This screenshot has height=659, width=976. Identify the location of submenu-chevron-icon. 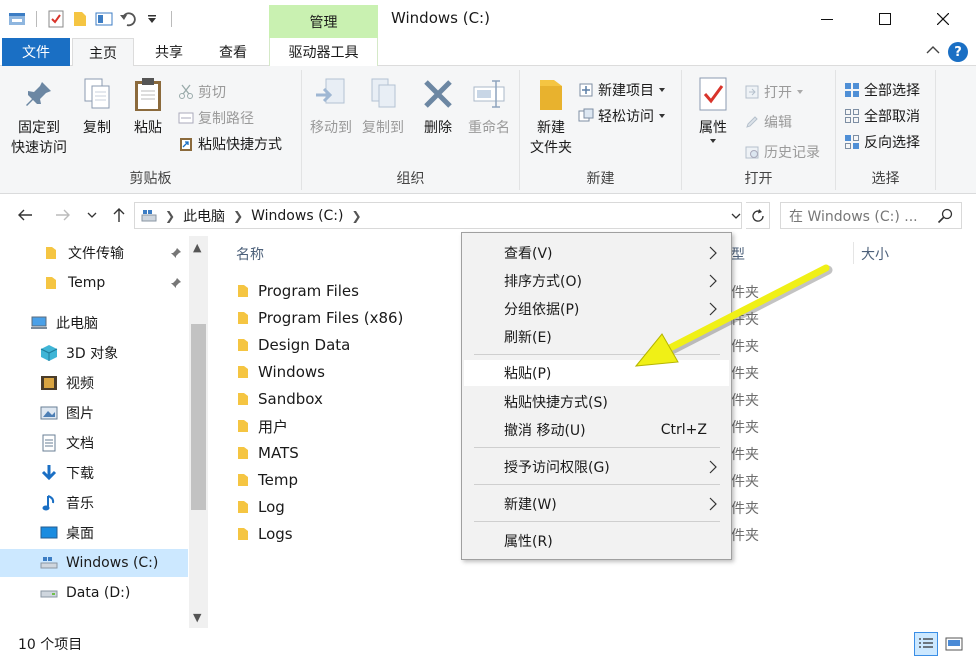
(713, 504).